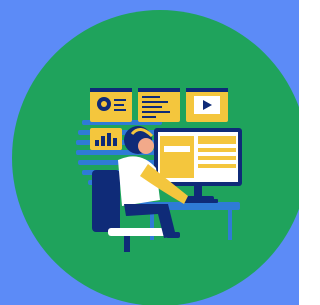 This screenshot has width=320, height=305. Describe the element at coordinates (111, 105) in the screenshot. I see `settings-gear-icon` at that location.